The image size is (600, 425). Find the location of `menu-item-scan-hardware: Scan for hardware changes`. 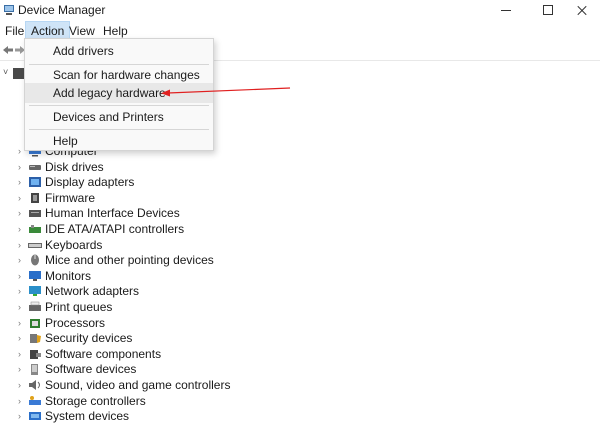

menu-item-scan-hardware: Scan for hardware changes is located at coordinates (119, 75).